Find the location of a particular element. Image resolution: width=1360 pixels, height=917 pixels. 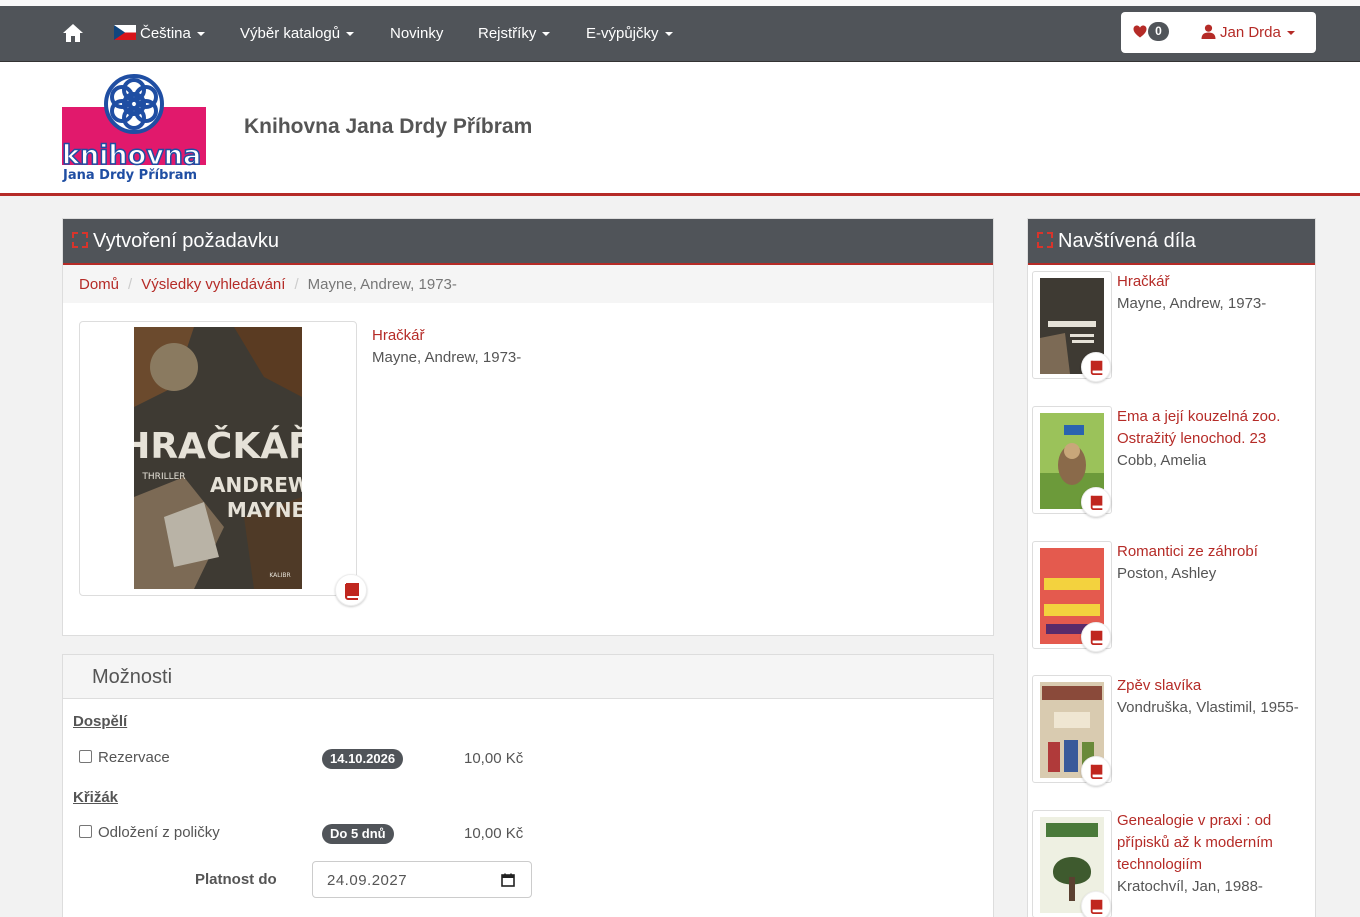

book-cover-box: HRAČKÁŘ ANDREW MAYNE THRILLER KALIBR is located at coordinates (223, 463).